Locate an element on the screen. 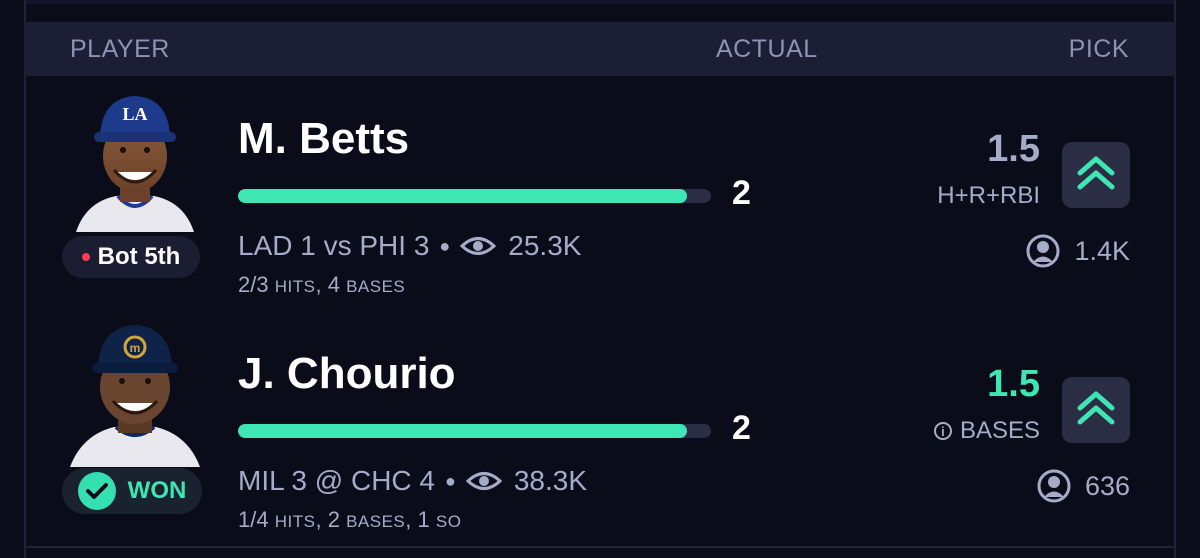 The width and height of the screenshot is (1200, 558). top-border is located at coordinates (600, 2).